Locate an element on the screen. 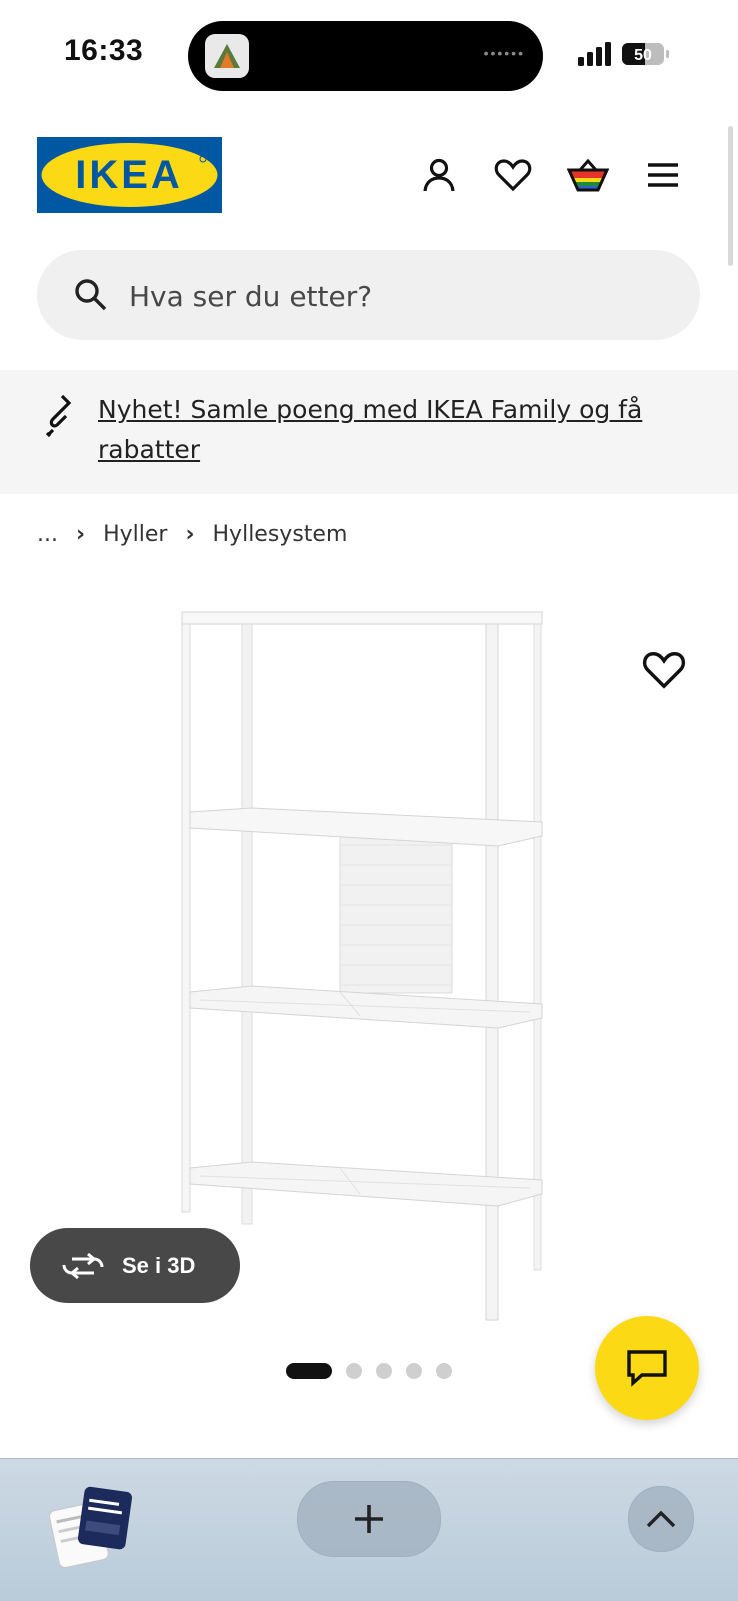 The width and height of the screenshot is (738, 1601). rotate-3d-icon is located at coordinates (83, 1265).